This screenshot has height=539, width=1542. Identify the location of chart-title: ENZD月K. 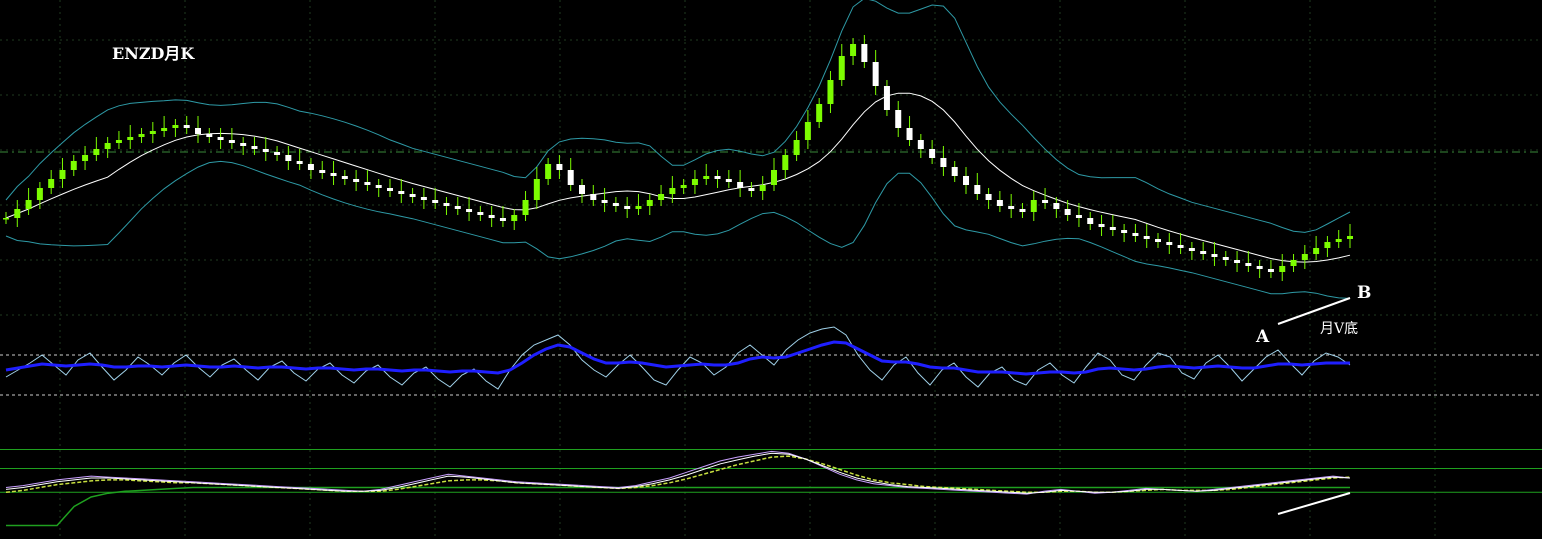
(153, 53).